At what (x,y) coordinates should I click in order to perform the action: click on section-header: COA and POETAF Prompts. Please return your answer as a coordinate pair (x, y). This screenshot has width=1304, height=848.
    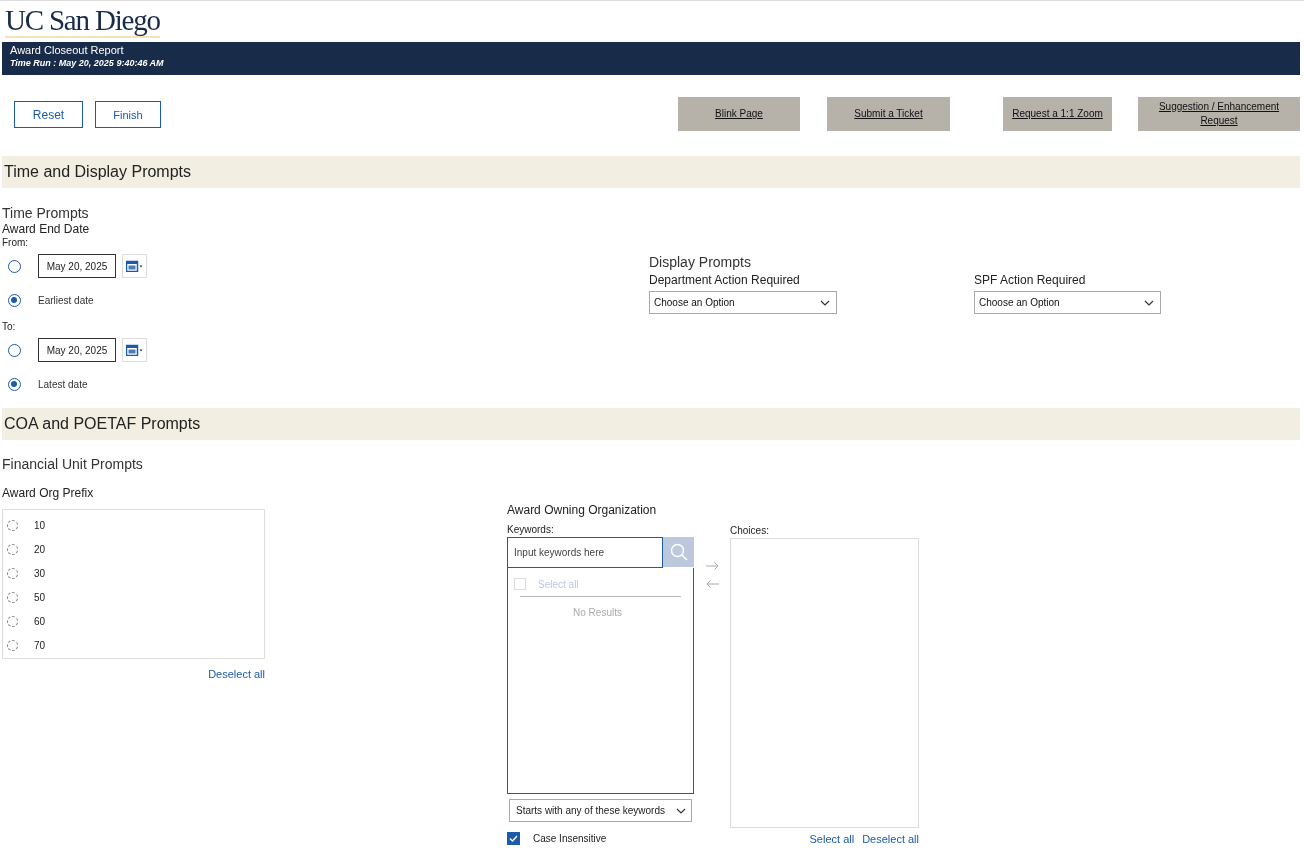
    Looking at the image, I should click on (651, 424).